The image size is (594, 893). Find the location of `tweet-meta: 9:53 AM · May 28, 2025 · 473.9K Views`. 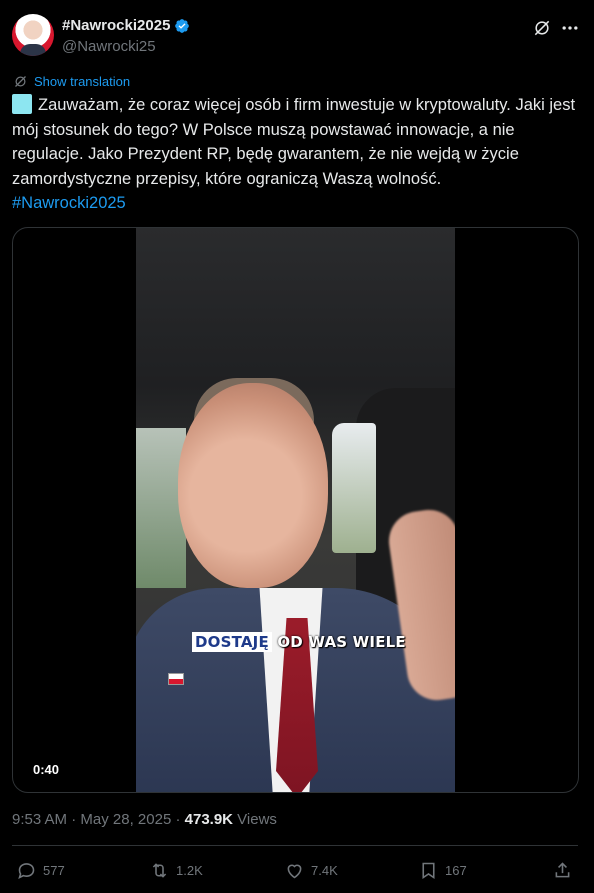

tweet-meta: 9:53 AM · May 28, 2025 · 473.9K Views is located at coordinates (144, 819).